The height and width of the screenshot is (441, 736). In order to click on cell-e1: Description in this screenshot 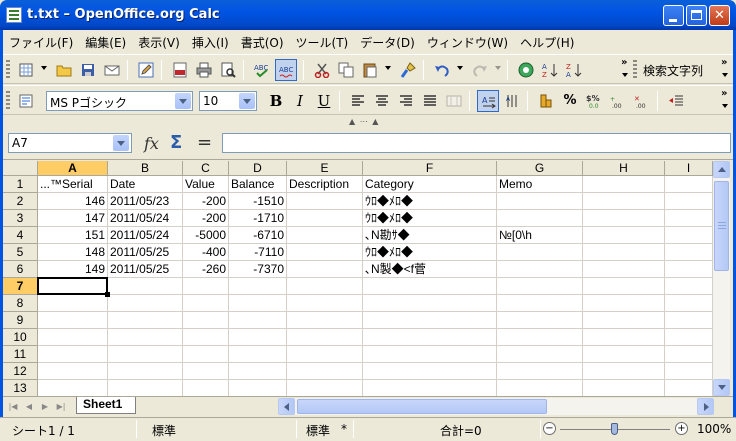, I will do `click(325, 184)`.